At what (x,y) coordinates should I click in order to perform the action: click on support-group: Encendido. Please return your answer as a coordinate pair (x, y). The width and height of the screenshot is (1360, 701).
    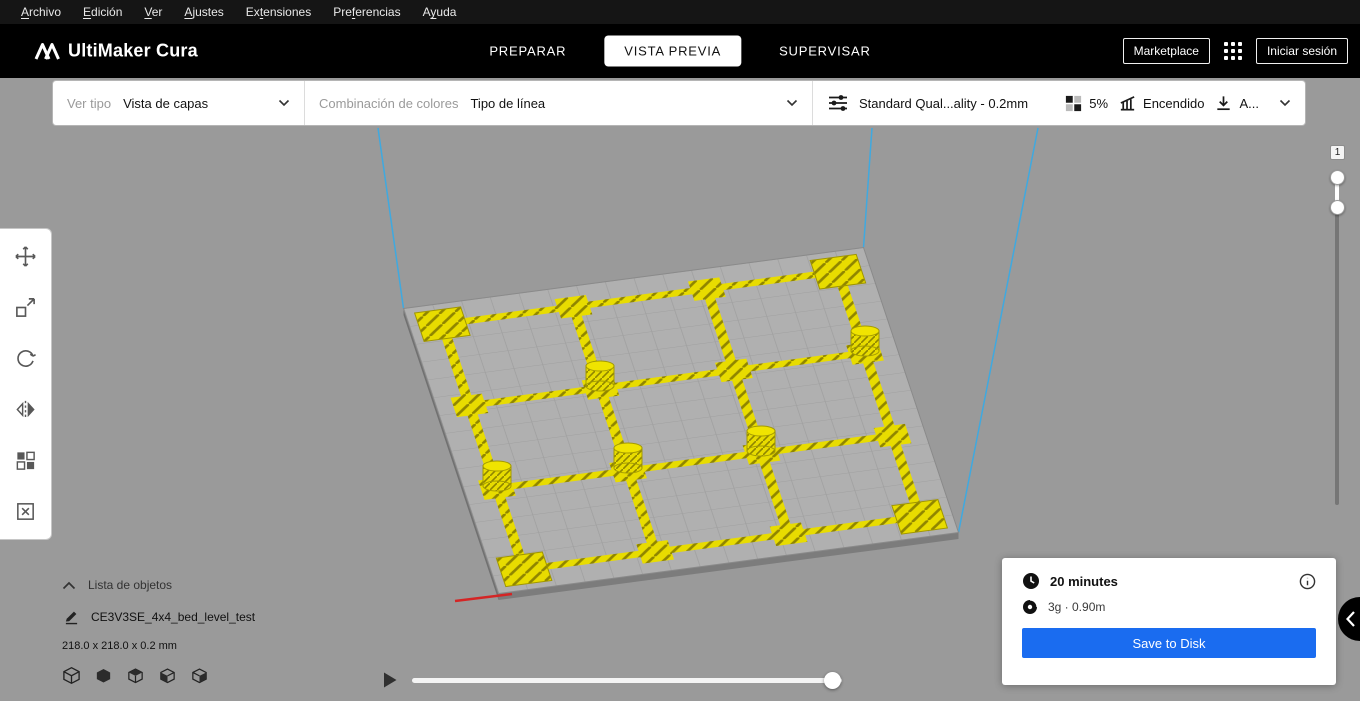
    Looking at the image, I should click on (1161, 103).